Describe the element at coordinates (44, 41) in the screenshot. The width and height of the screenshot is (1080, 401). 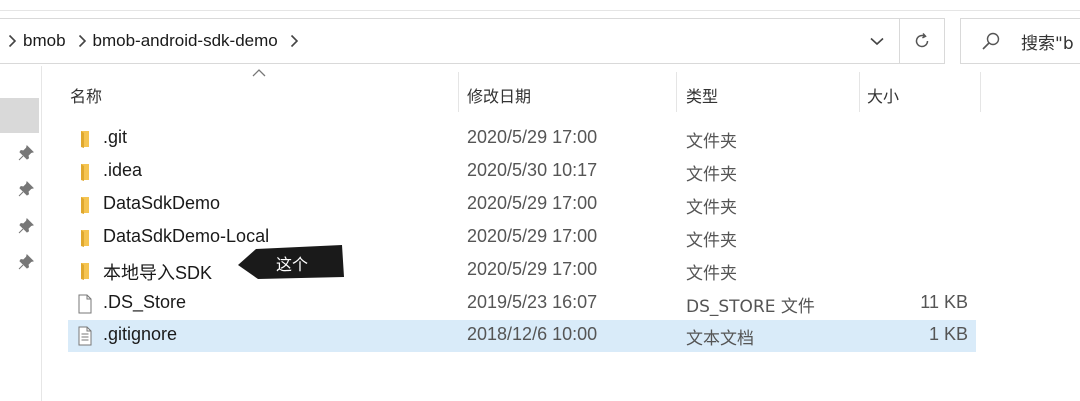
I see `breadcrumb-bmob: bmob` at that location.